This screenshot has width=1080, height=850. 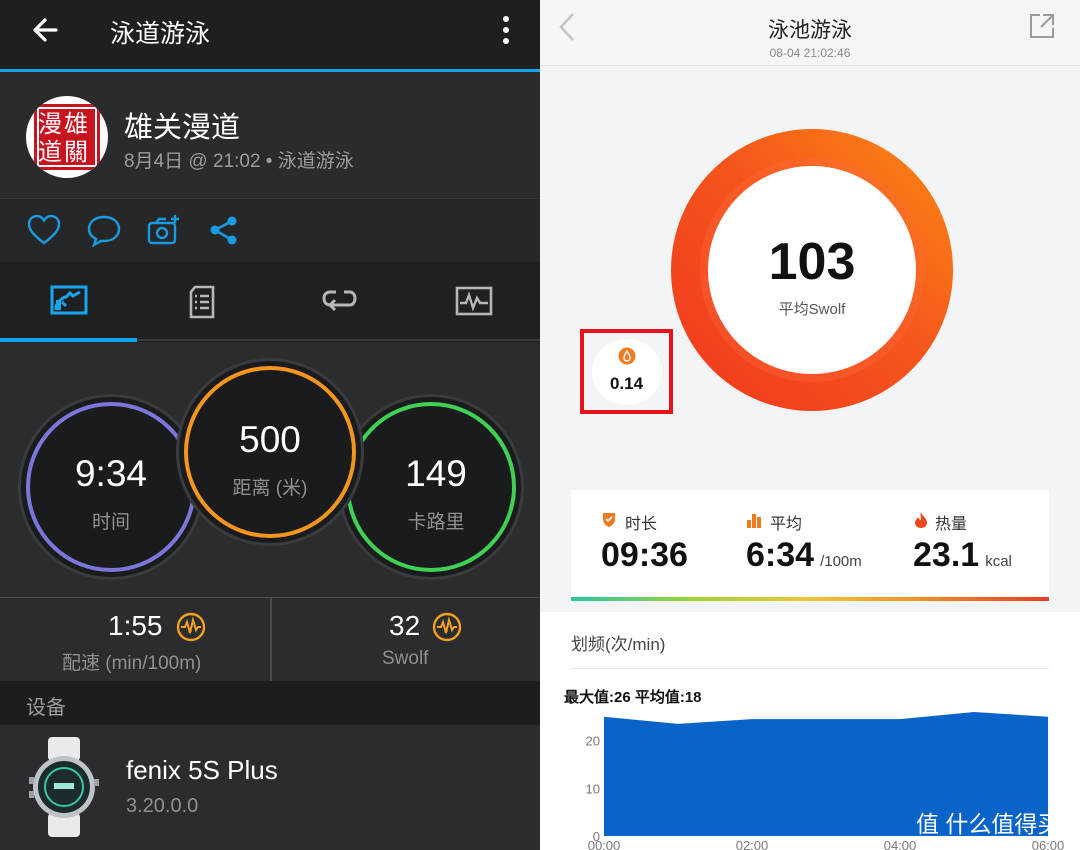 I want to click on tab-bar, so click(x=270, y=302).